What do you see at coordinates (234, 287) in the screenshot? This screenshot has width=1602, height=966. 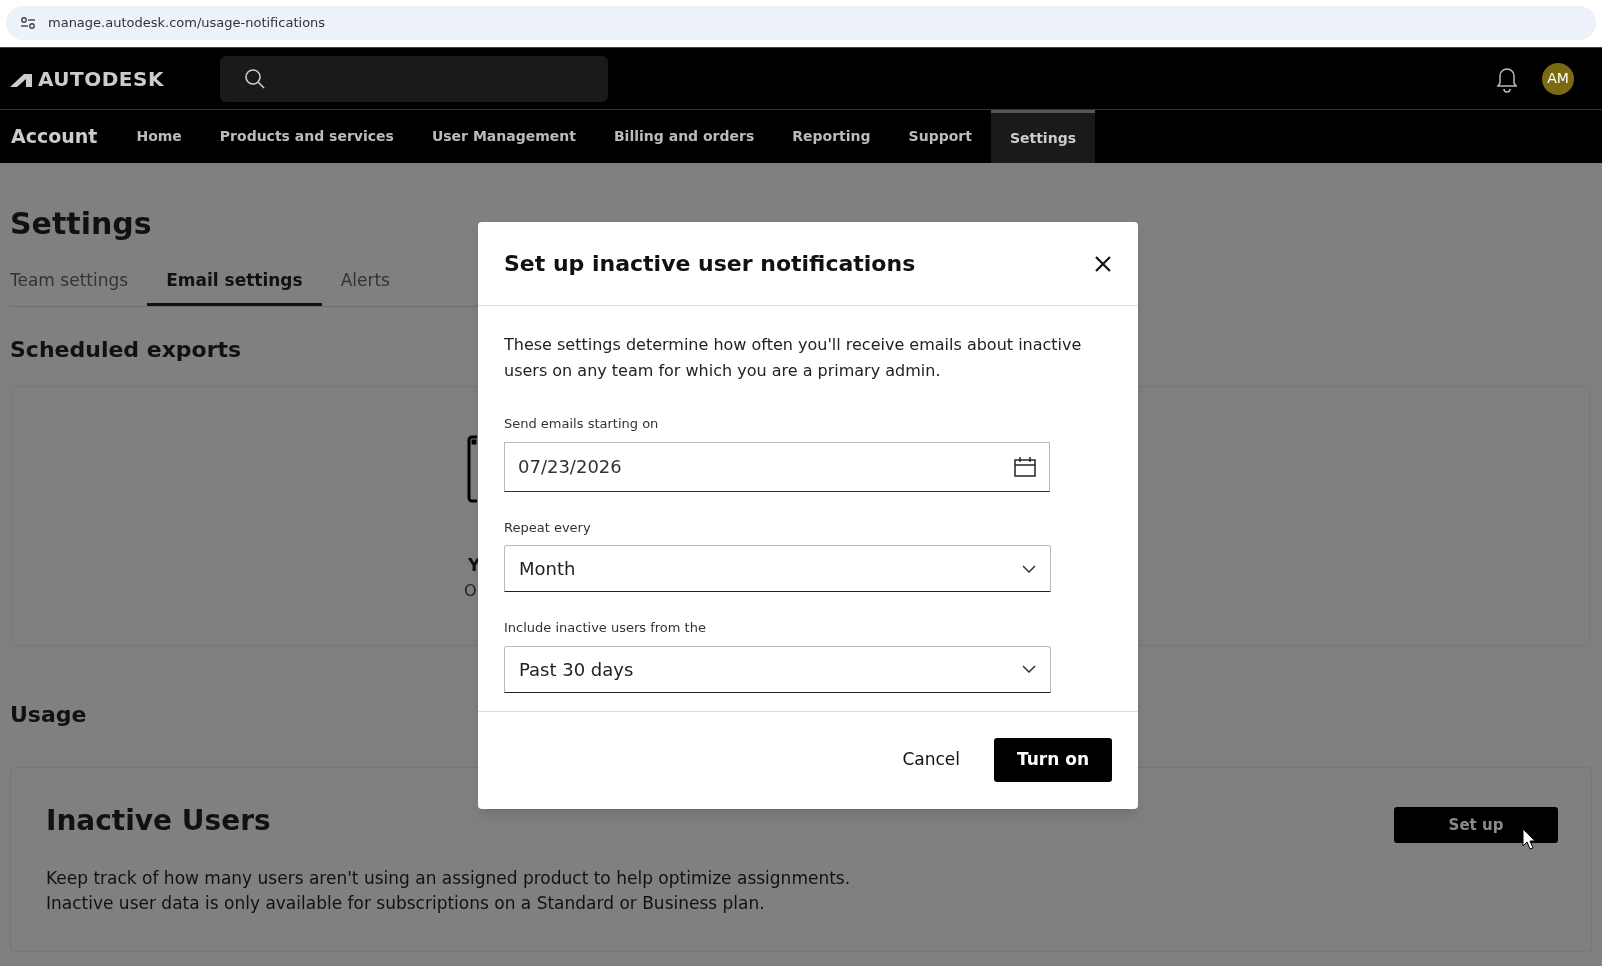 I see `page-tab: Email settings` at bounding box center [234, 287].